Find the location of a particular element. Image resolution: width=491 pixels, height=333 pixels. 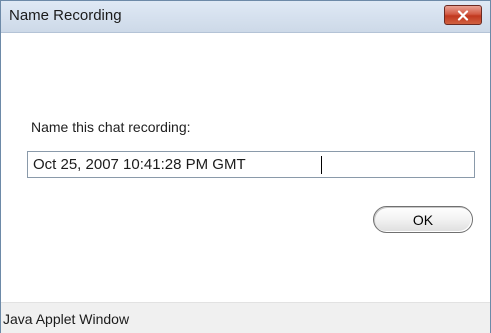

close-icon is located at coordinates (463, 15).